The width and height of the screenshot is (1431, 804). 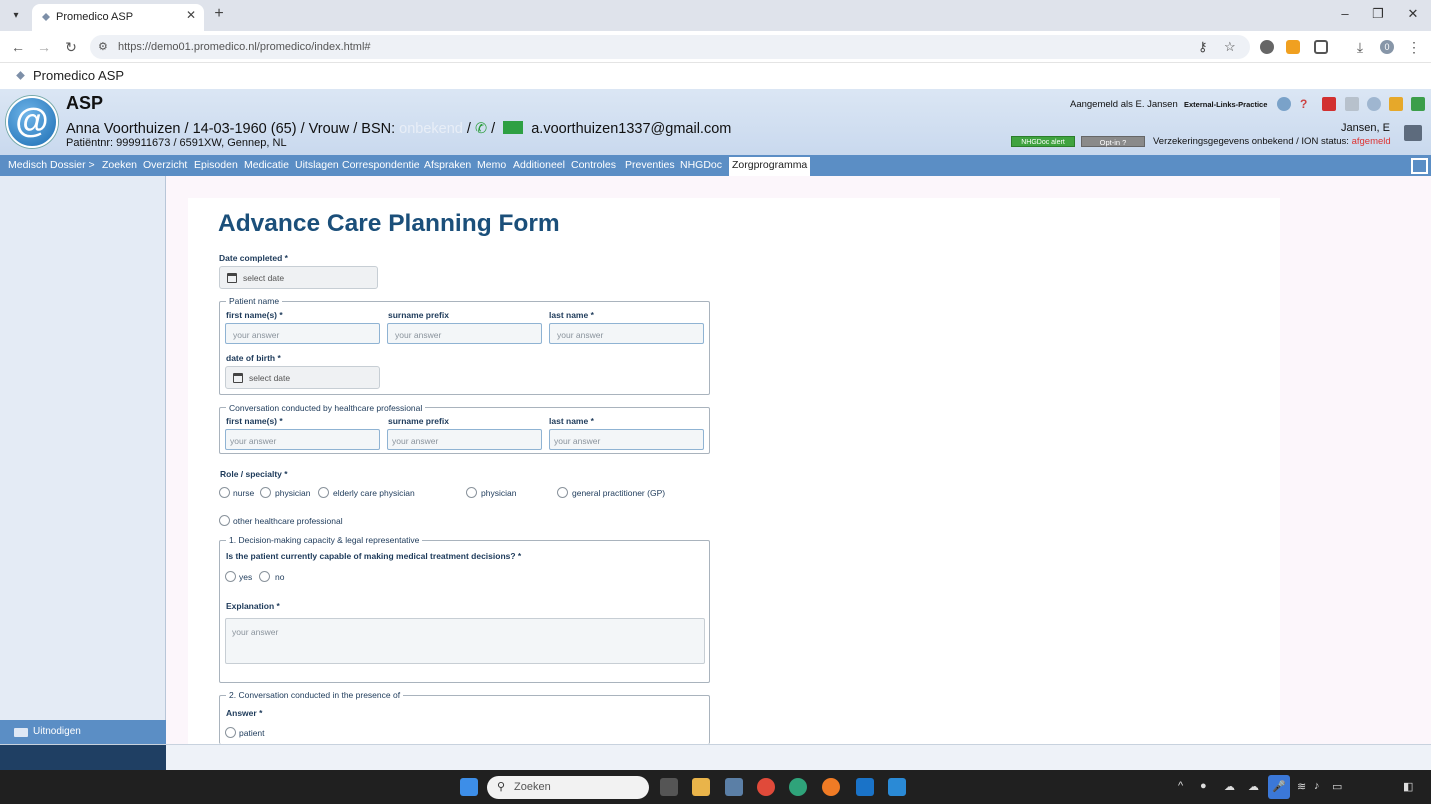 I want to click on menu-afspraken: Afspraken, so click(x=447, y=165).